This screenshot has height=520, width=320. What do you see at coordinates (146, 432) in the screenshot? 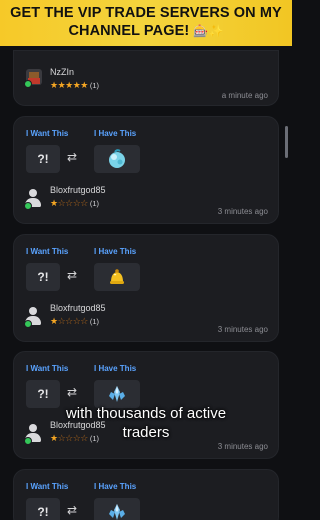
I see `caption-line-2: traders` at bounding box center [146, 432].